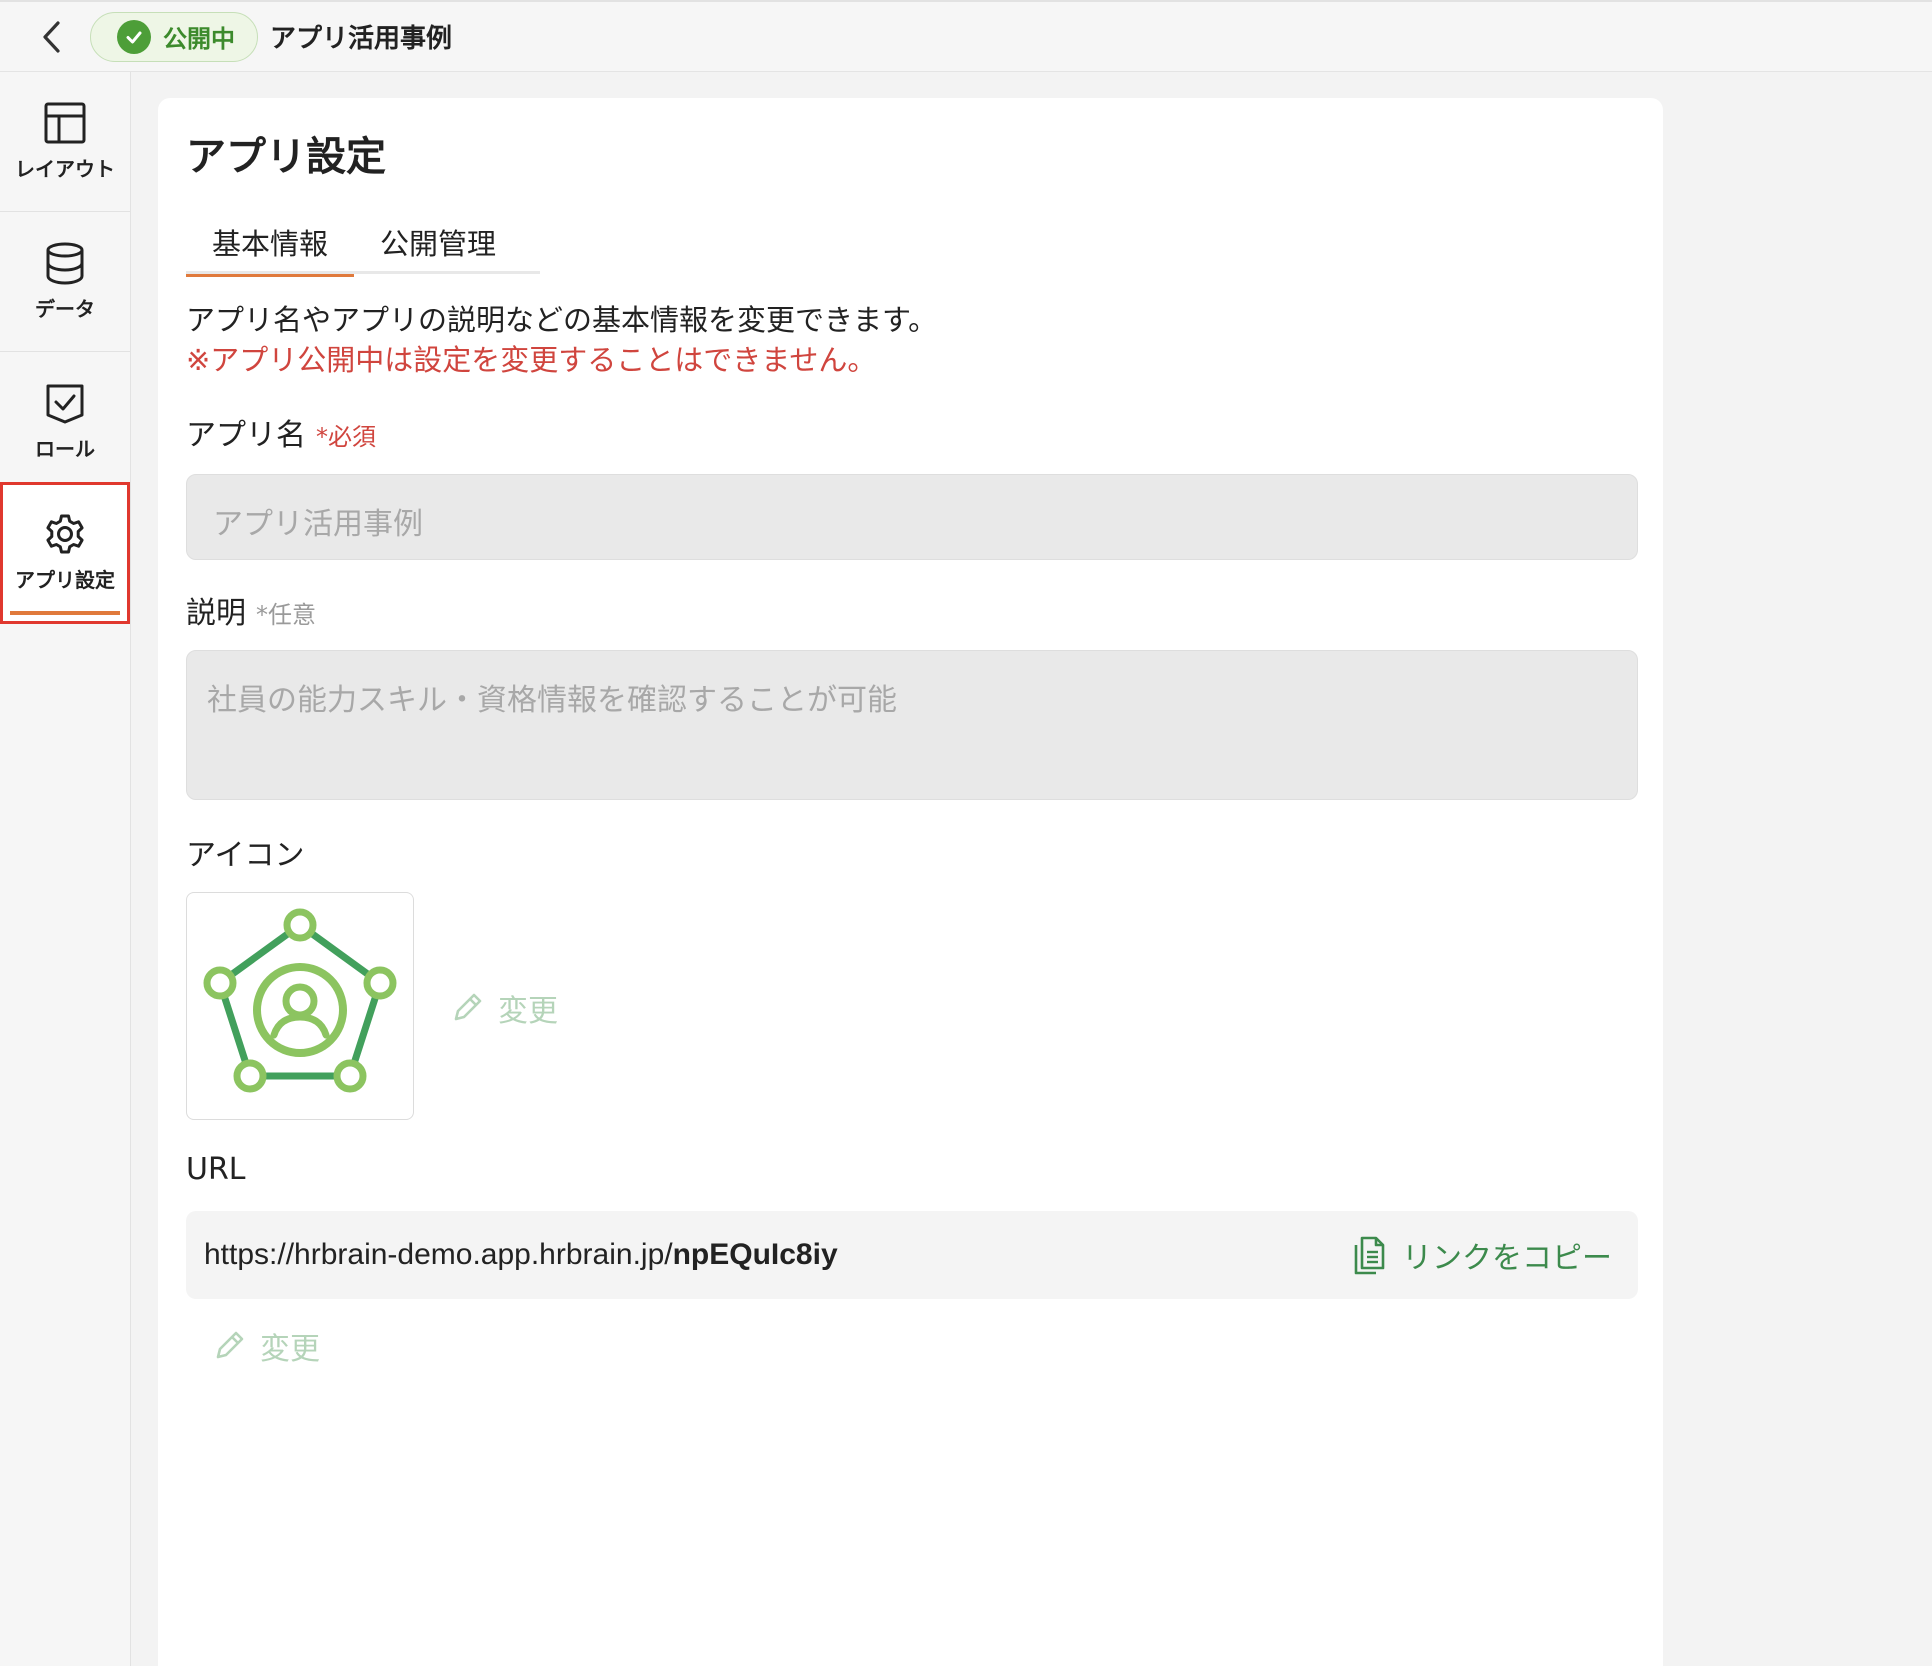  I want to click on sidebar-item-role: ロール, so click(65, 422).